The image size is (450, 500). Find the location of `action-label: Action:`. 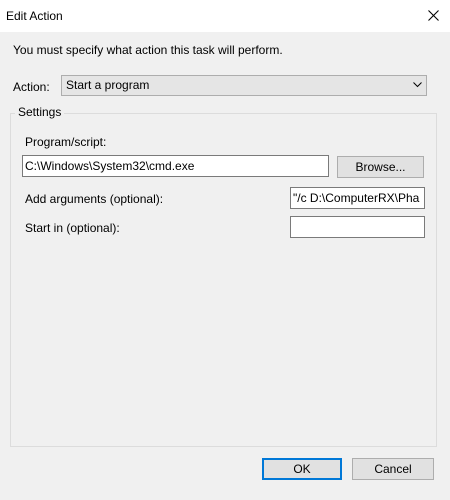

action-label: Action: is located at coordinates (31, 87).